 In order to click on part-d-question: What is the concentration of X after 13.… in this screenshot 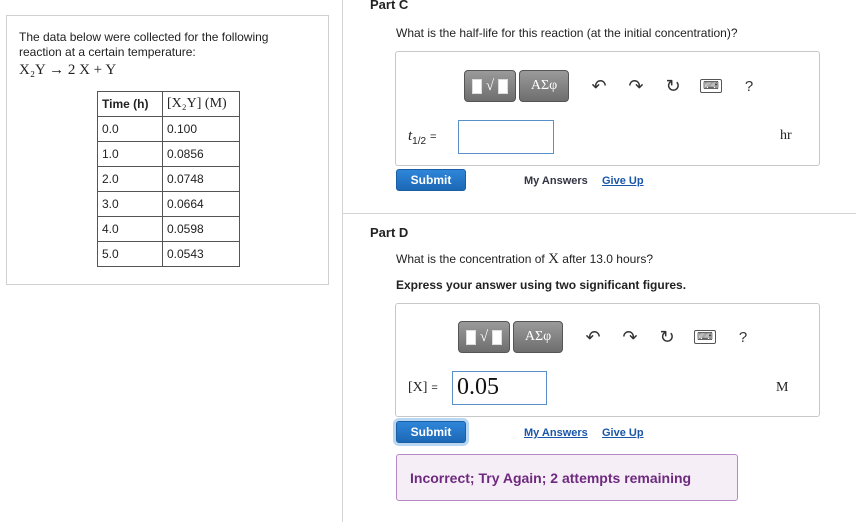, I will do `click(524, 259)`.